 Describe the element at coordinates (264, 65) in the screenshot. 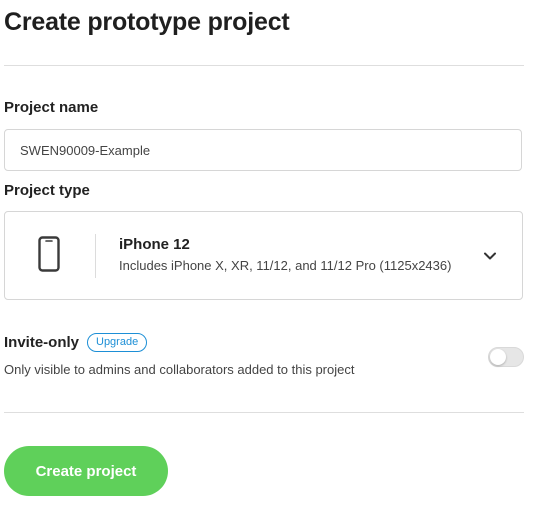

I see `divider-top` at that location.